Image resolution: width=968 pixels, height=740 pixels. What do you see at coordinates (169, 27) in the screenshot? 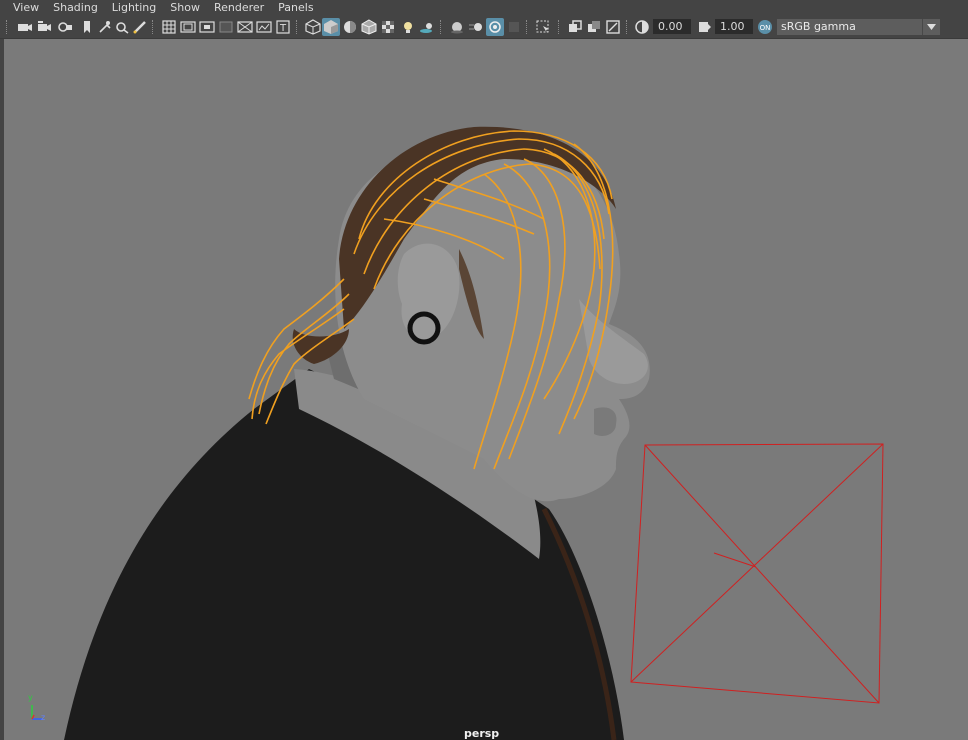
I see `grid-icon` at bounding box center [169, 27].